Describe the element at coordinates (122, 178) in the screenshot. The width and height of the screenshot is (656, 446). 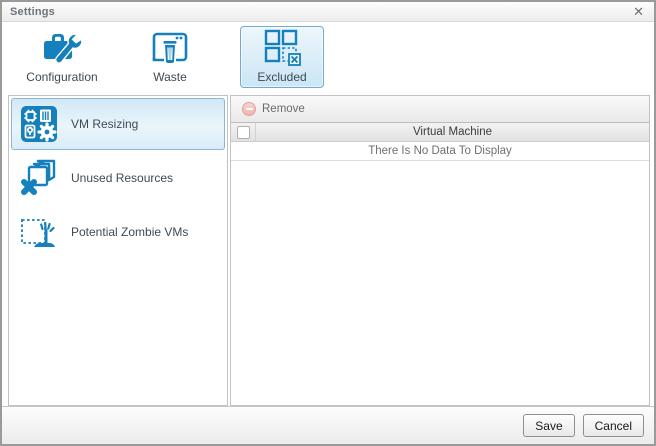
I see `category-unused-resources-label: Unused Resources` at that location.